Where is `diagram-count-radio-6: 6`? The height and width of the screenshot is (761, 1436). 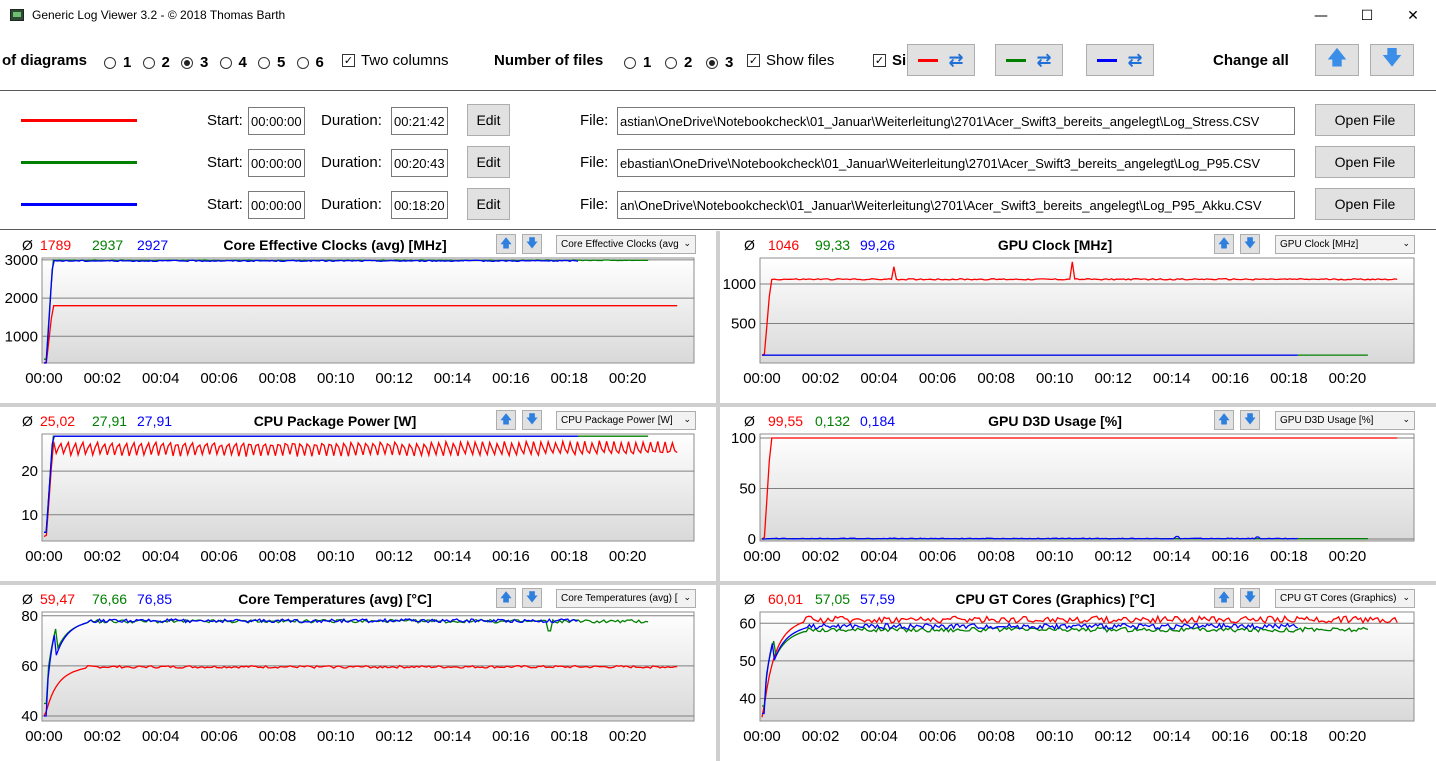 diagram-count-radio-6: 6 is located at coordinates (310, 62).